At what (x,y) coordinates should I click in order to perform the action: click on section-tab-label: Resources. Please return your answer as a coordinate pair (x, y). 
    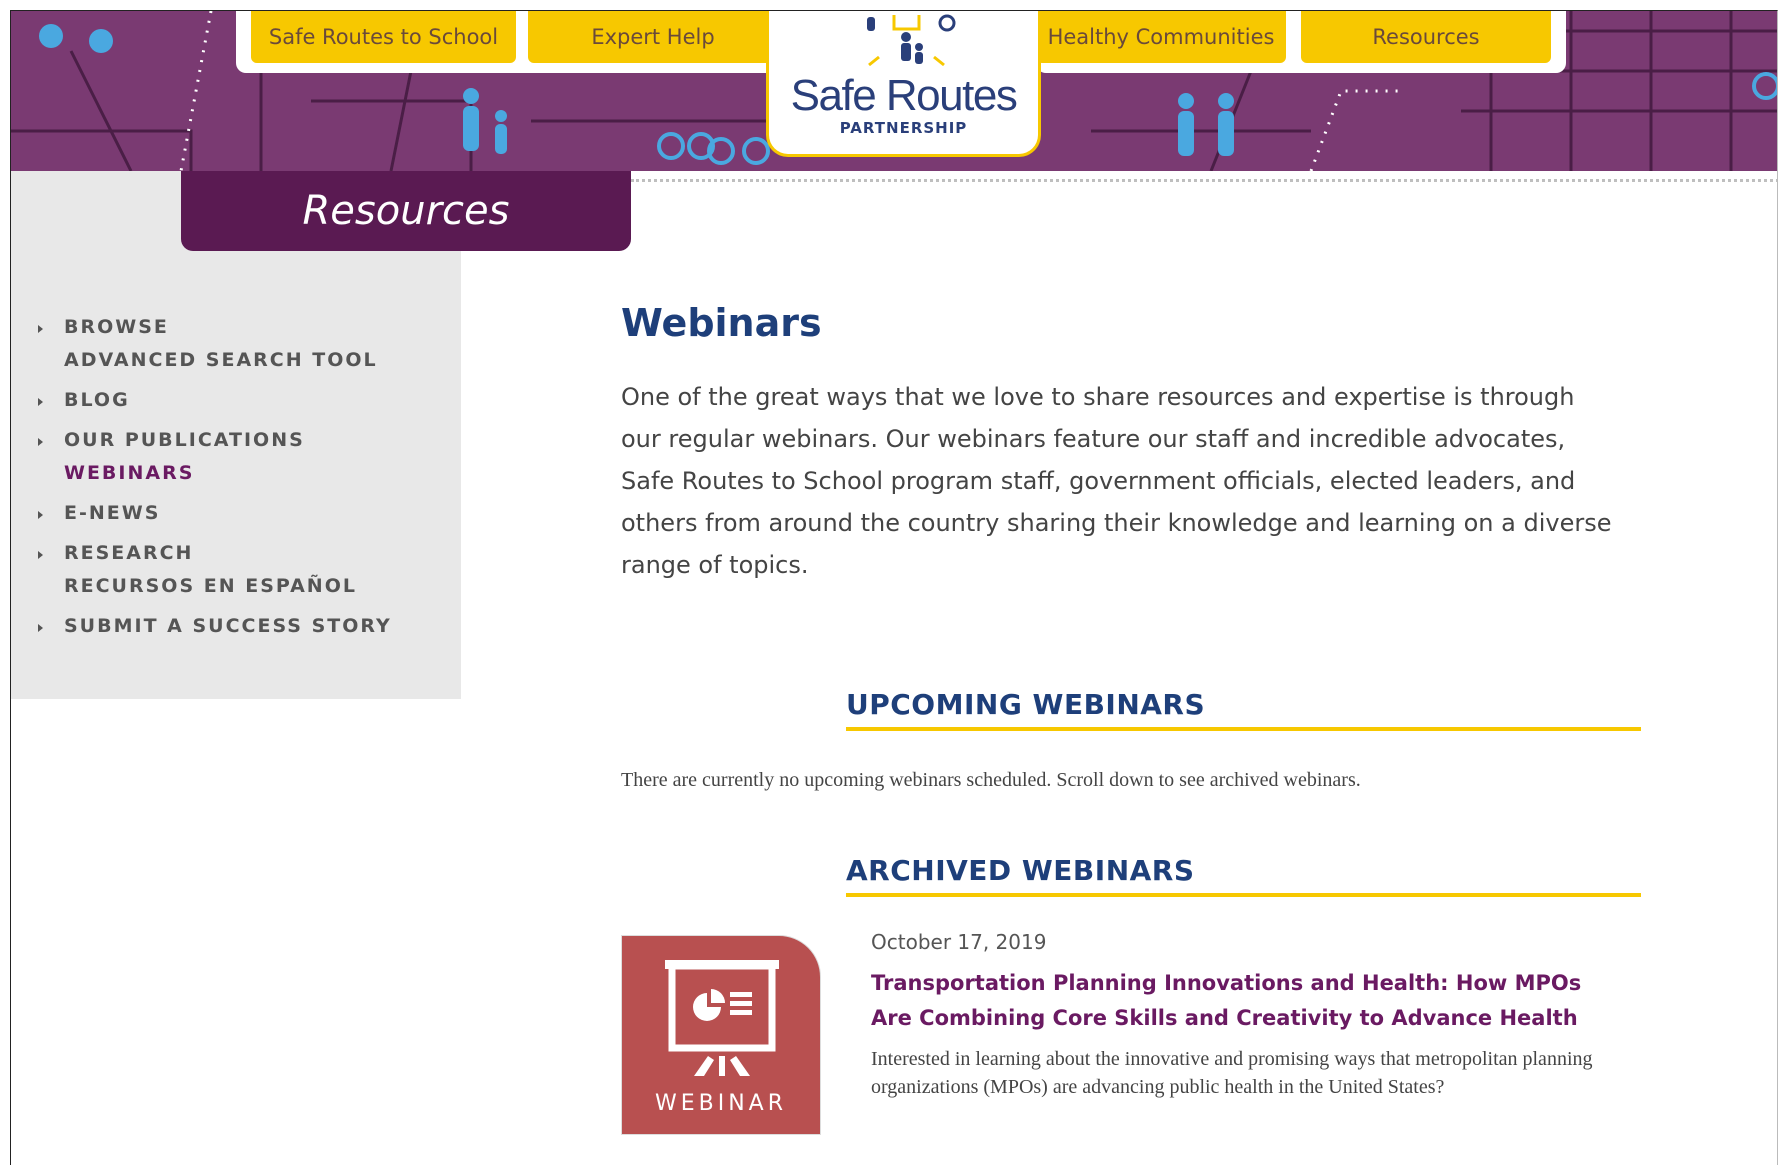
    Looking at the image, I should click on (406, 211).